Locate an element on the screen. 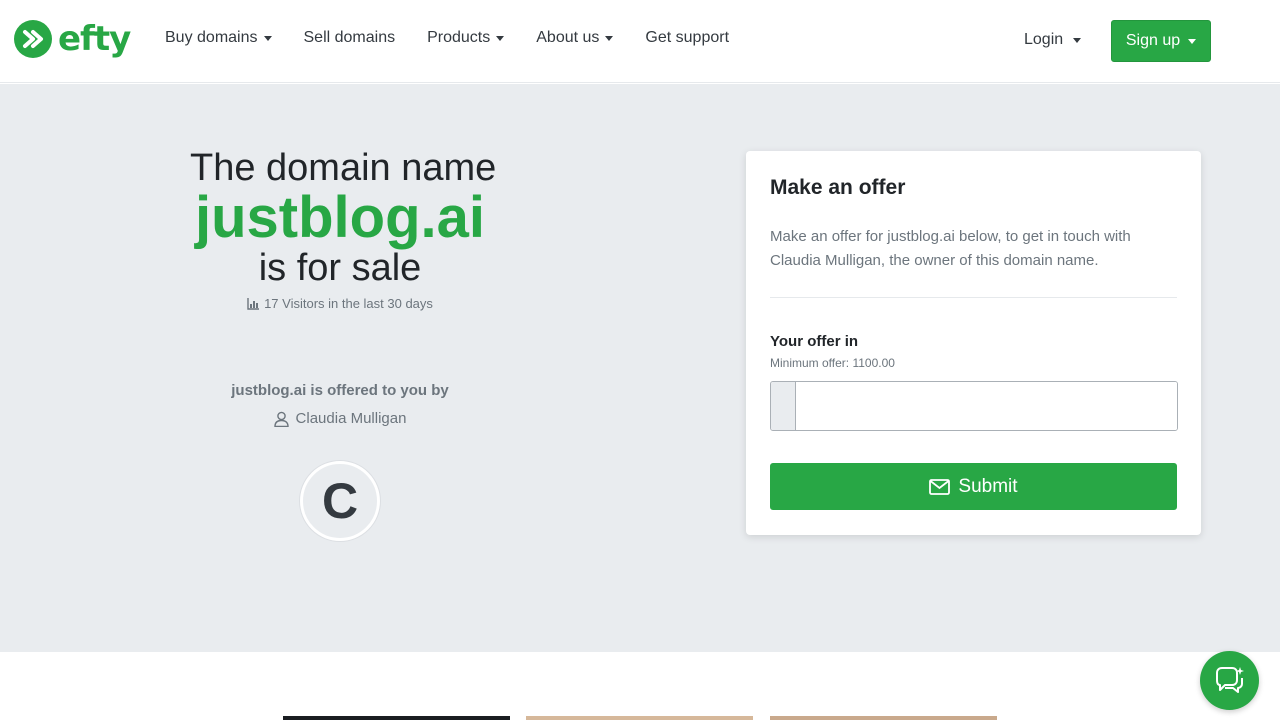  nav-products: Products is located at coordinates (466, 38).